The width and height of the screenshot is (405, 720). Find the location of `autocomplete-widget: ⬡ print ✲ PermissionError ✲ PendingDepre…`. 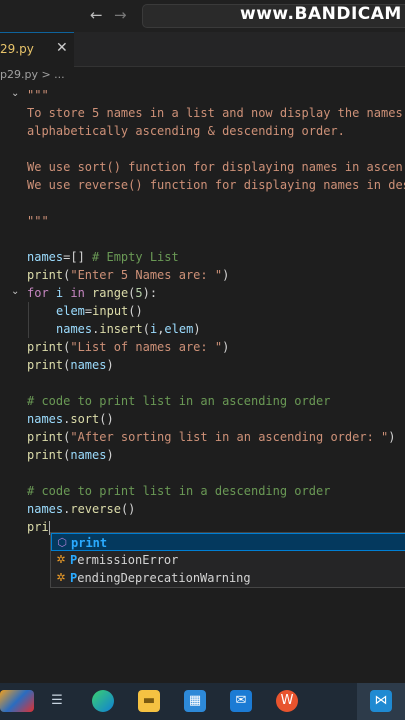

autocomplete-widget: ⬡ print ✲ PermissionError ✲ PendingDepre… is located at coordinates (227, 560).